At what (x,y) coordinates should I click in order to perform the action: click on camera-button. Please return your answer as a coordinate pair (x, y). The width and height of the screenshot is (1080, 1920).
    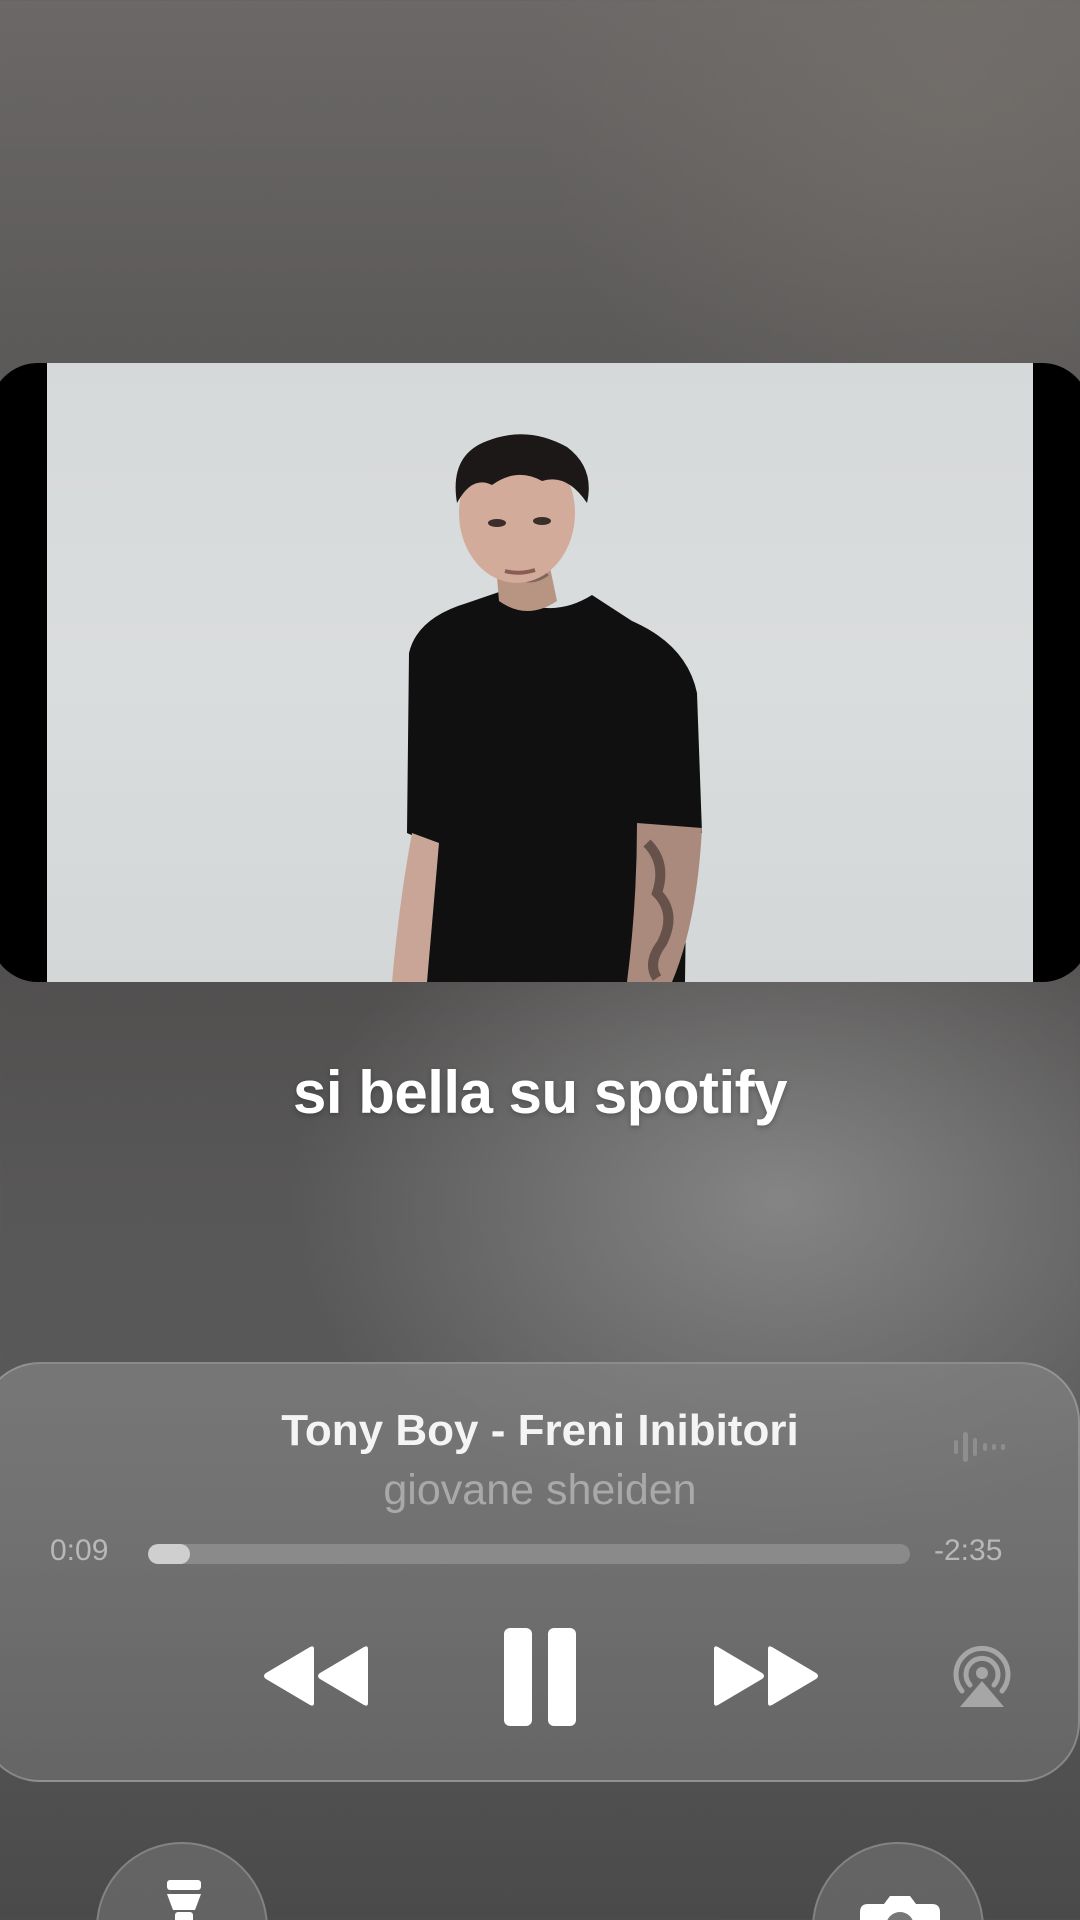
    Looking at the image, I should click on (898, 1881).